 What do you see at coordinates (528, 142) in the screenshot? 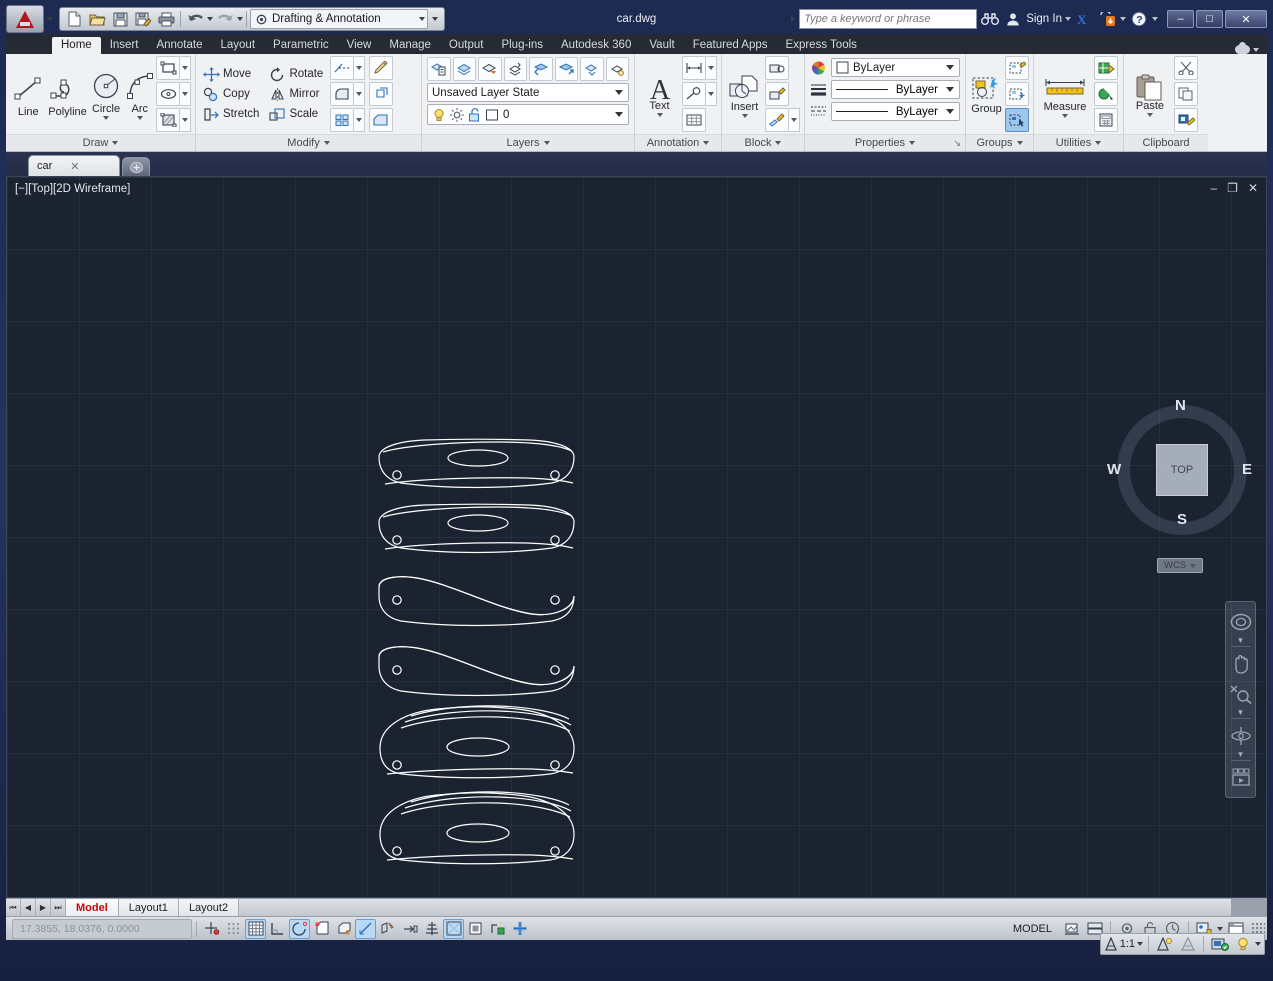
I see `panel-title-layers: Layers` at bounding box center [528, 142].